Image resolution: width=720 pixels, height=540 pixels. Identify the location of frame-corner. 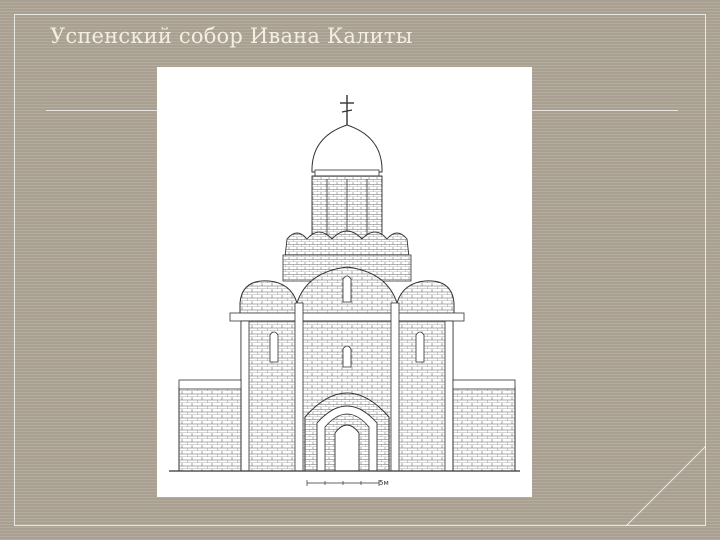
(666, 486).